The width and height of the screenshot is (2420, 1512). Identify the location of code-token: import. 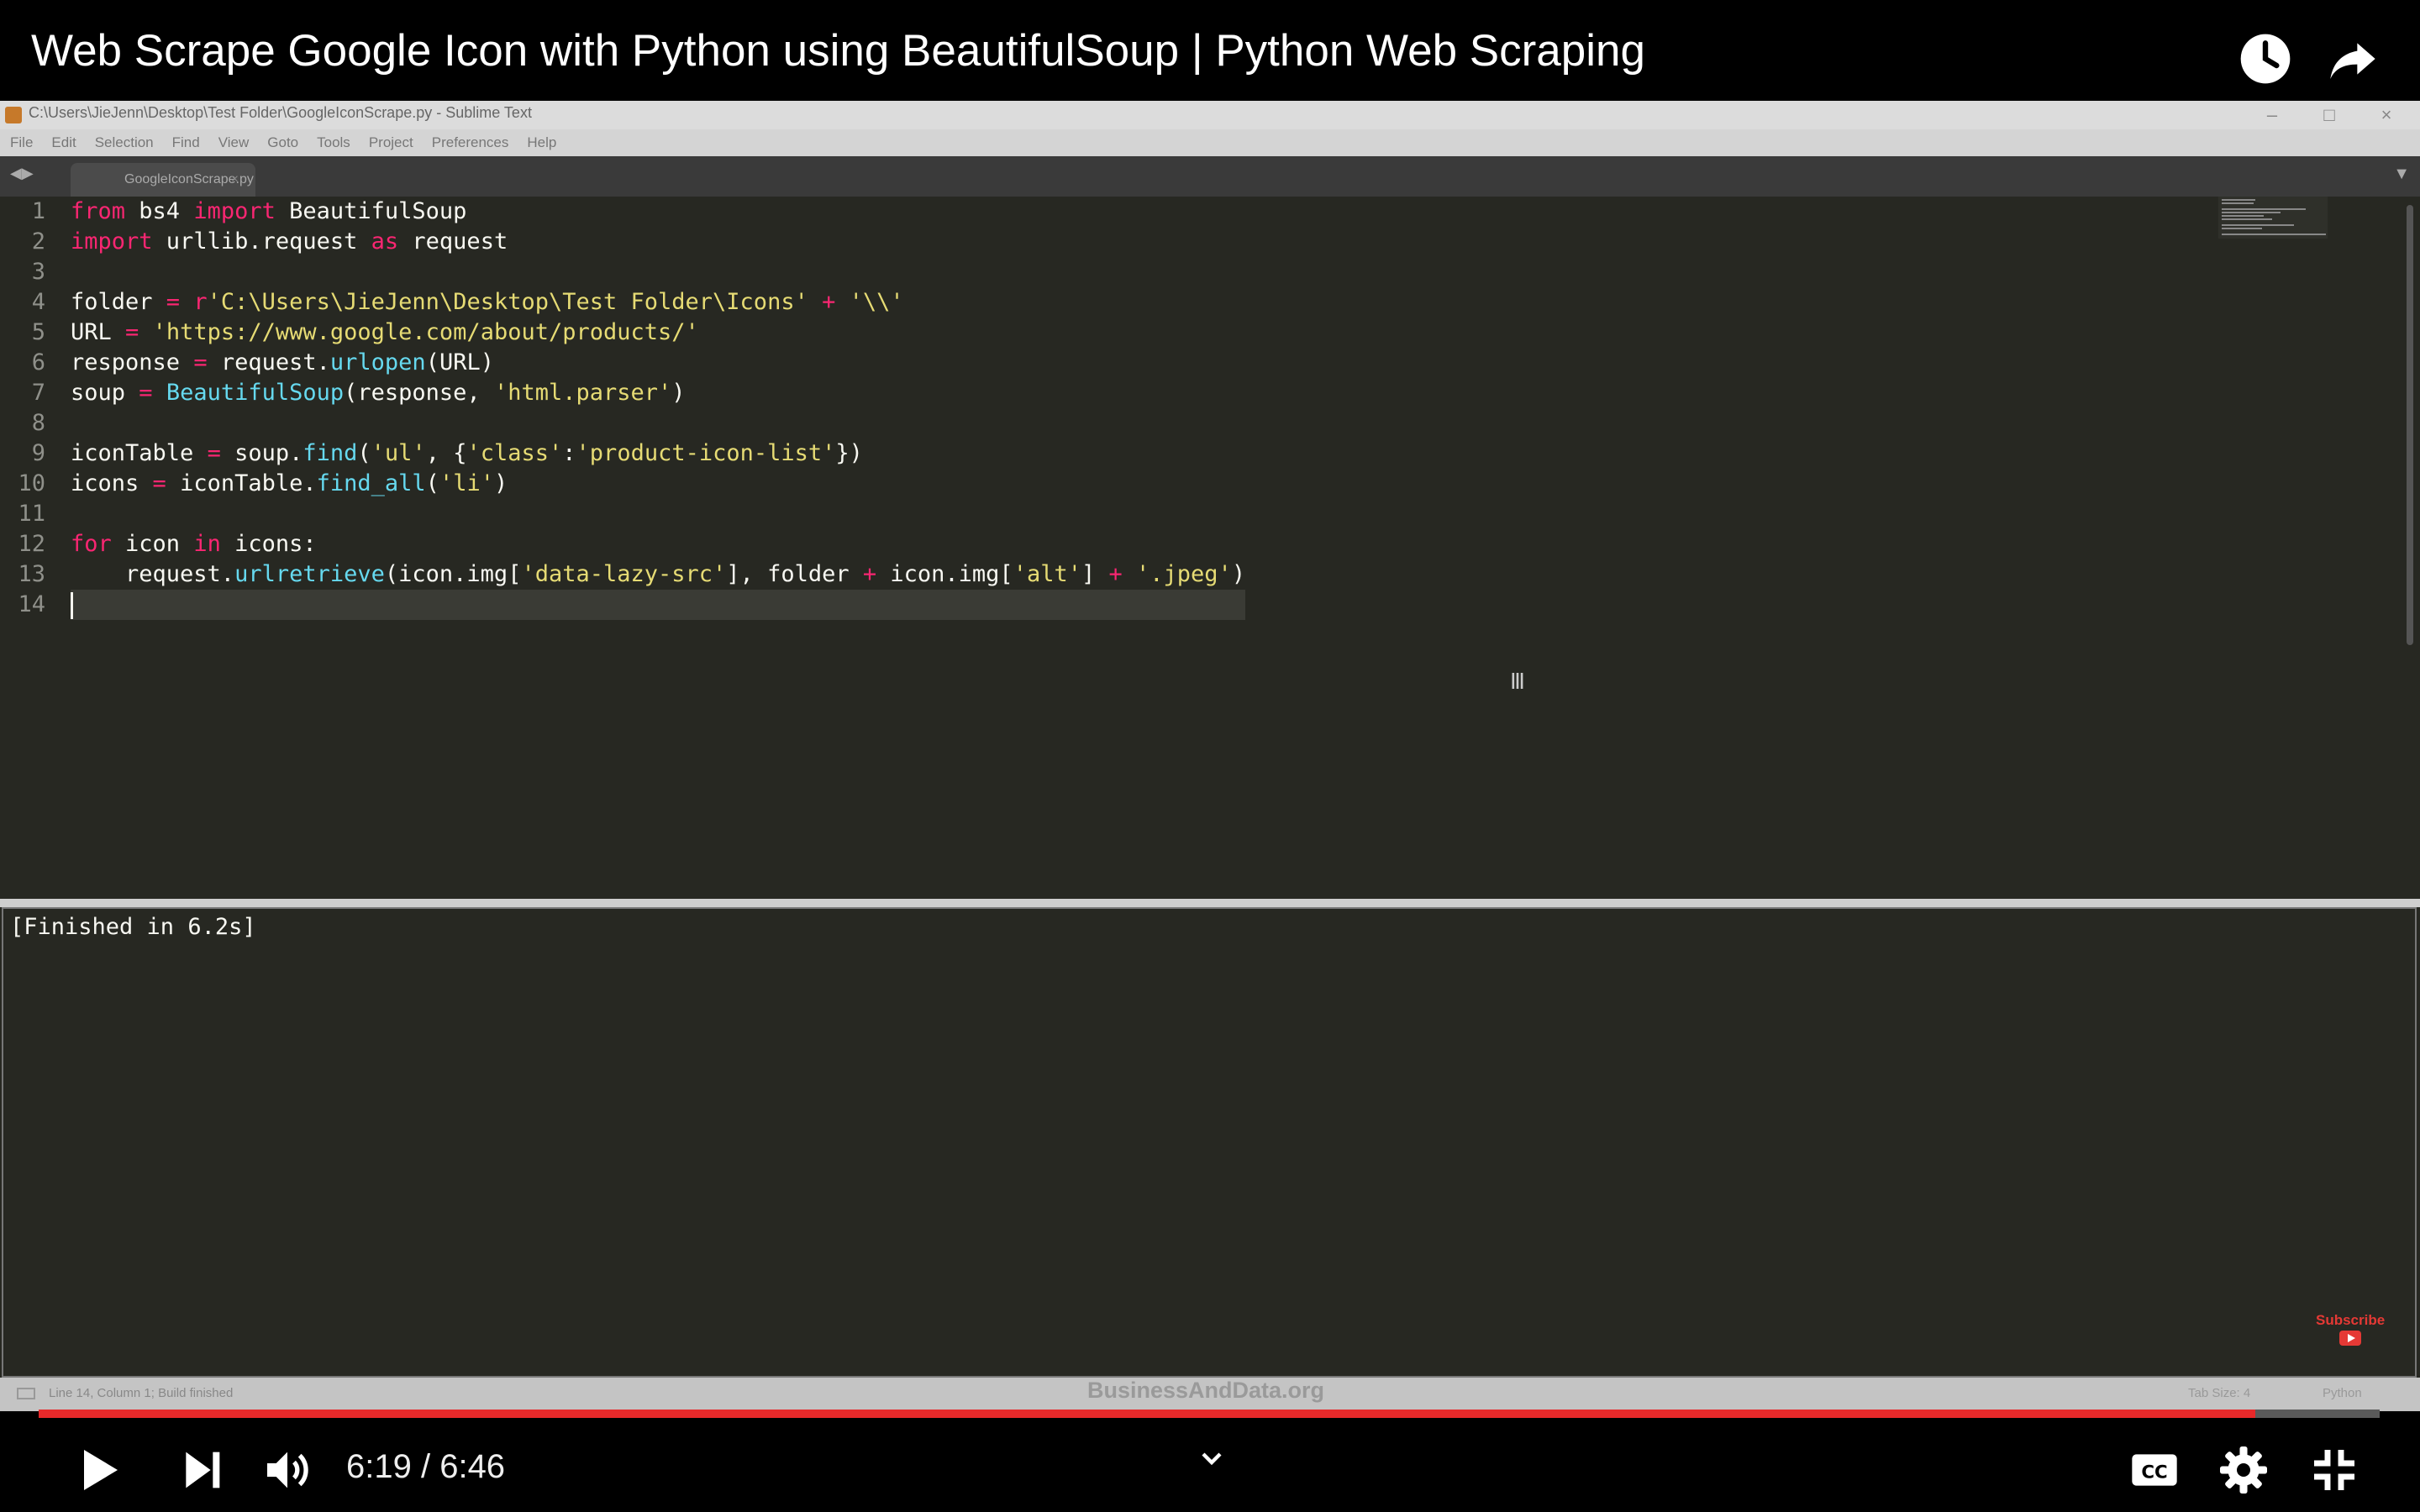
(112, 241).